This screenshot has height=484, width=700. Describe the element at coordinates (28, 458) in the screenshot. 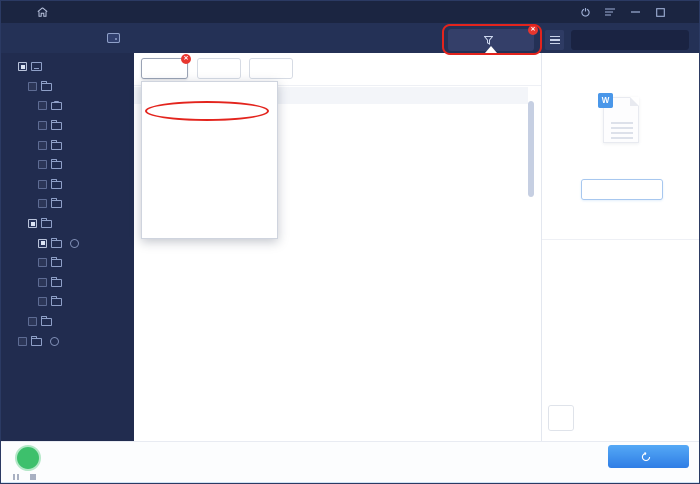

I see `scan-complete-icon` at that location.